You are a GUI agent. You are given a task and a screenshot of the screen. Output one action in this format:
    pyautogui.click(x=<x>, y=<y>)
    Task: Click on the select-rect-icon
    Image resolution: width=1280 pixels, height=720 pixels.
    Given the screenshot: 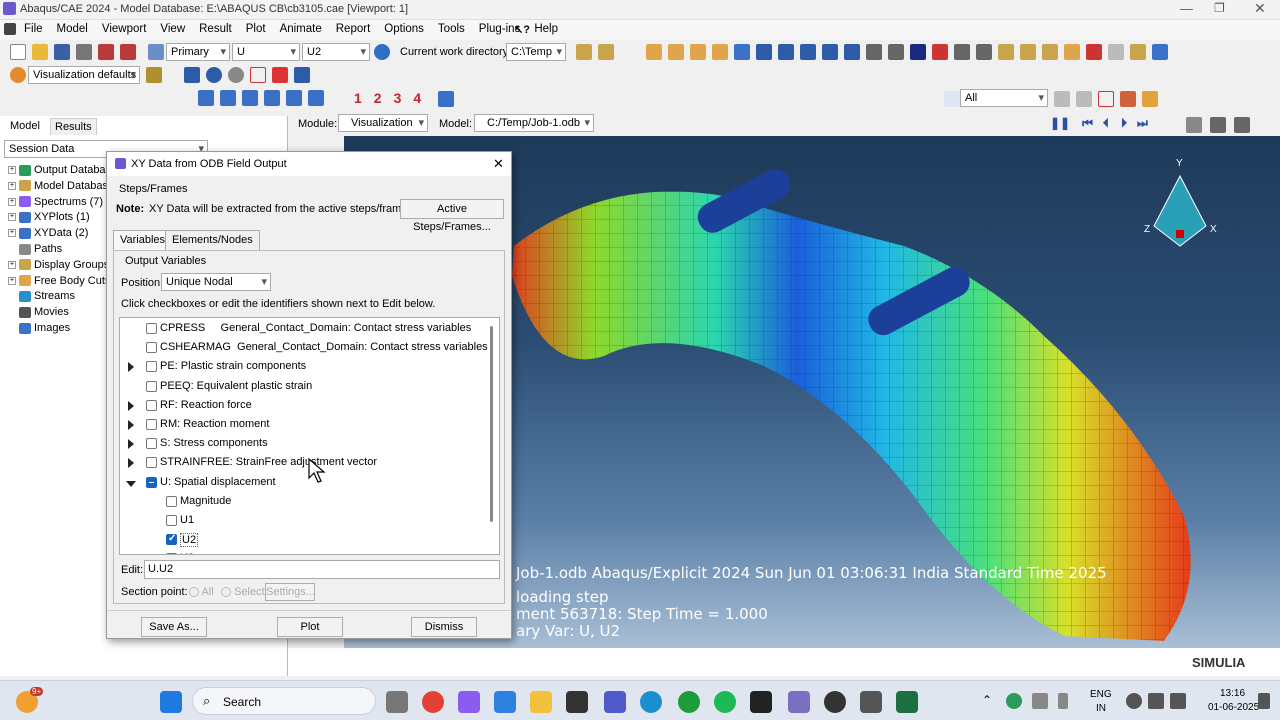 What is the action you would take?
    pyautogui.click(x=1106, y=99)
    